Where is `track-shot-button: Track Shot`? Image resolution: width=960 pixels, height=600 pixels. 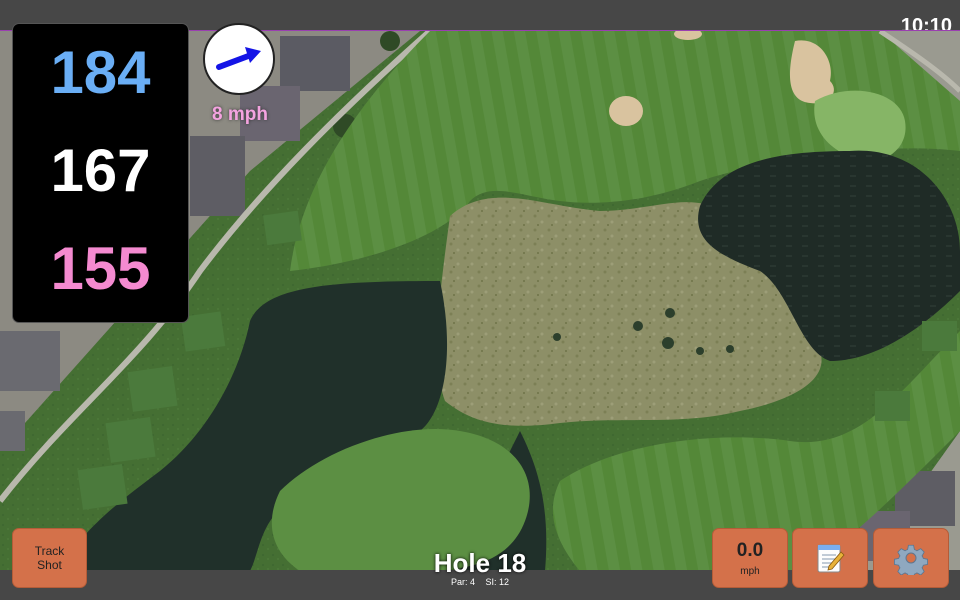 track-shot-button: Track Shot is located at coordinates (49, 558).